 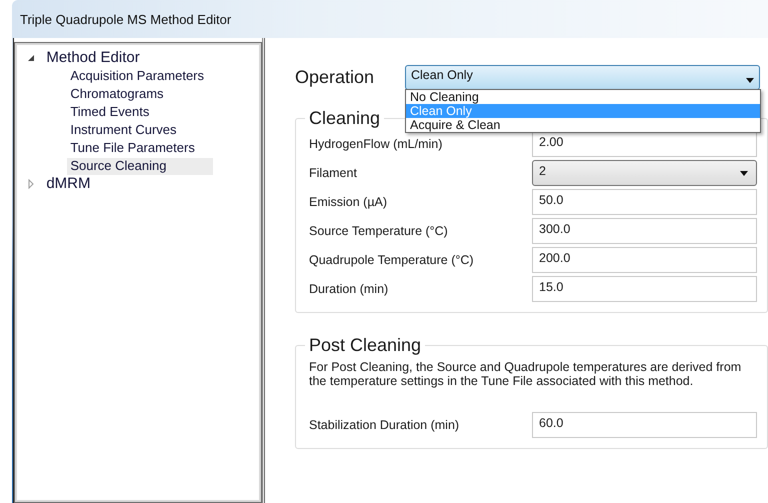 I want to click on input-field: 2.00, so click(x=644, y=144).